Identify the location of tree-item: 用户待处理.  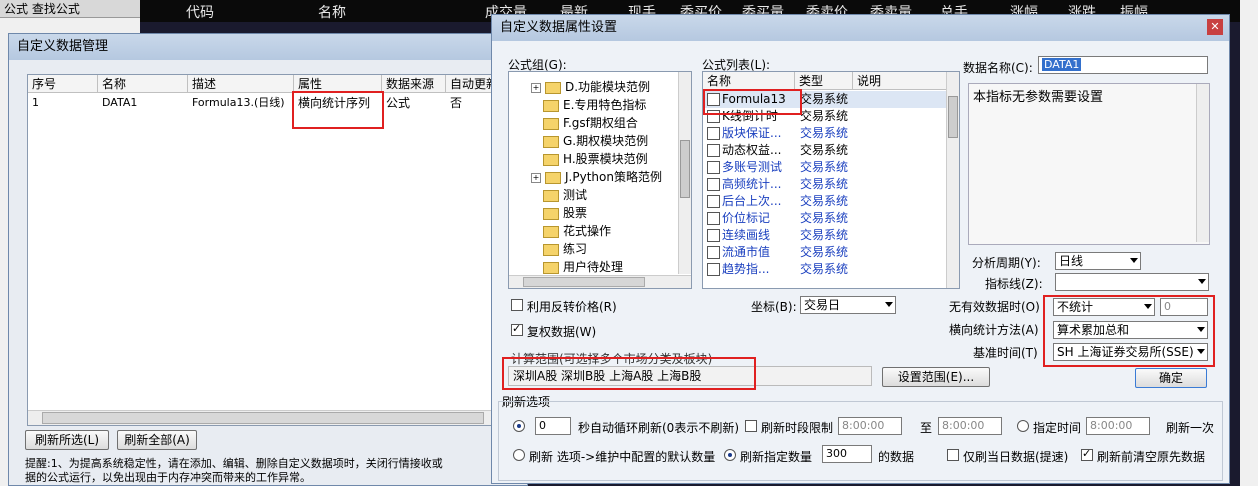
(583, 267).